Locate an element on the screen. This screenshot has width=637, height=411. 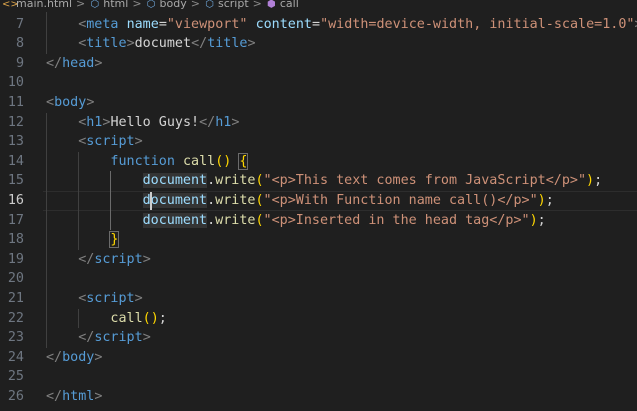
code-token: call is located at coordinates (199, 161).